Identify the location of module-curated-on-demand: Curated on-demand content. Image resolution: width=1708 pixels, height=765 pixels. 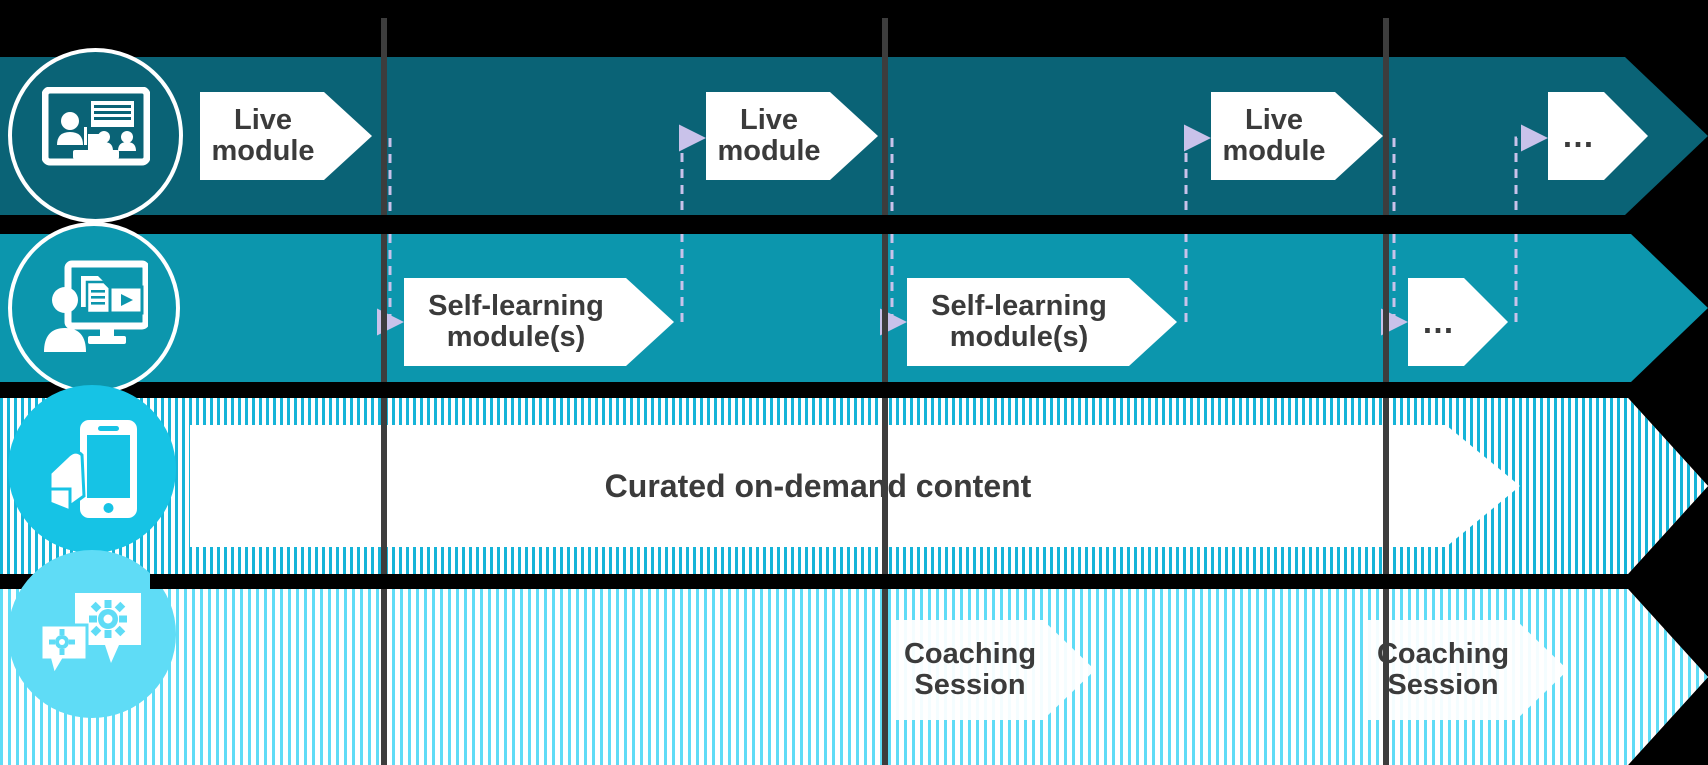
(855, 486).